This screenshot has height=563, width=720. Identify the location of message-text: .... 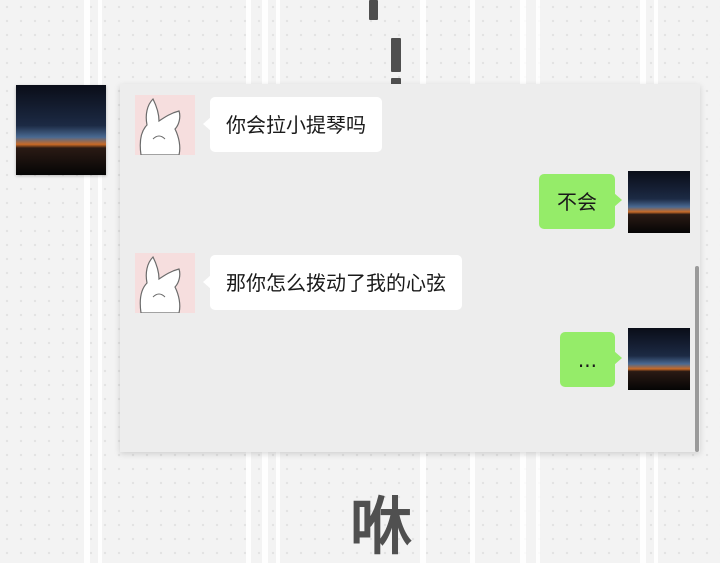
(587, 360).